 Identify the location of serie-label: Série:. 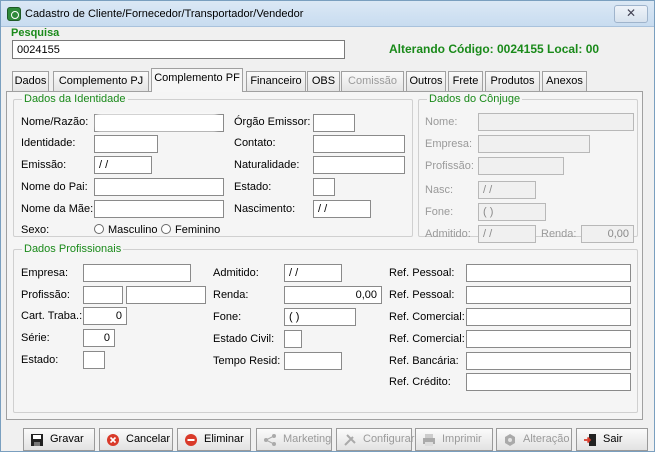
(35, 338).